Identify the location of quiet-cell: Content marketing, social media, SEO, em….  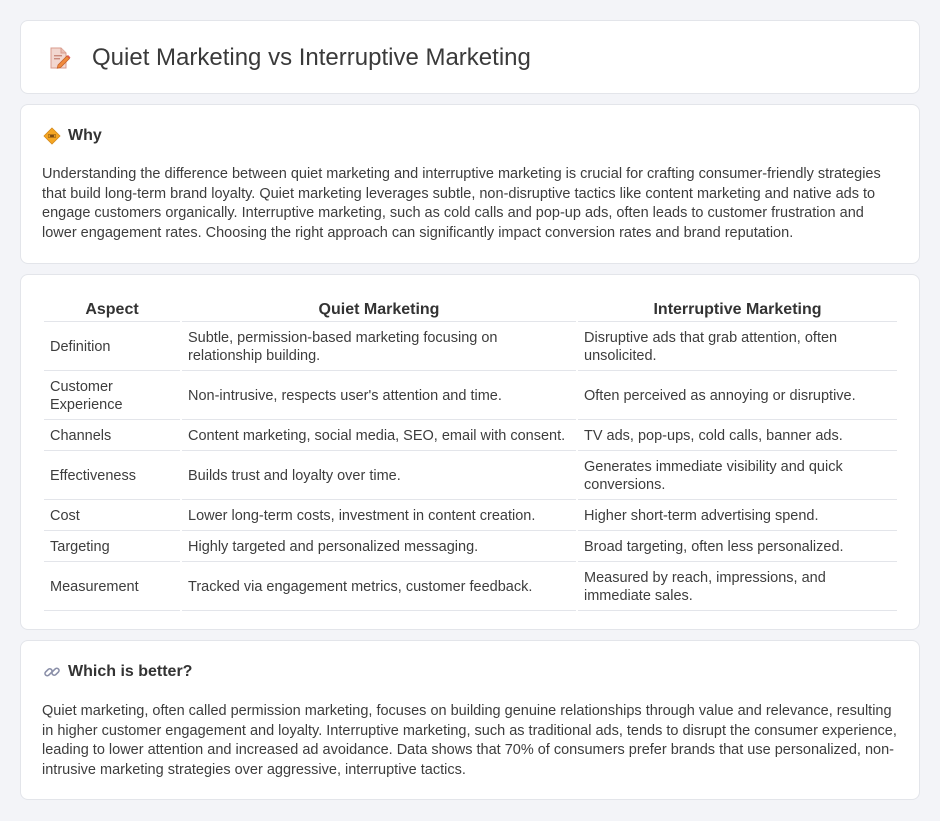
(379, 436).